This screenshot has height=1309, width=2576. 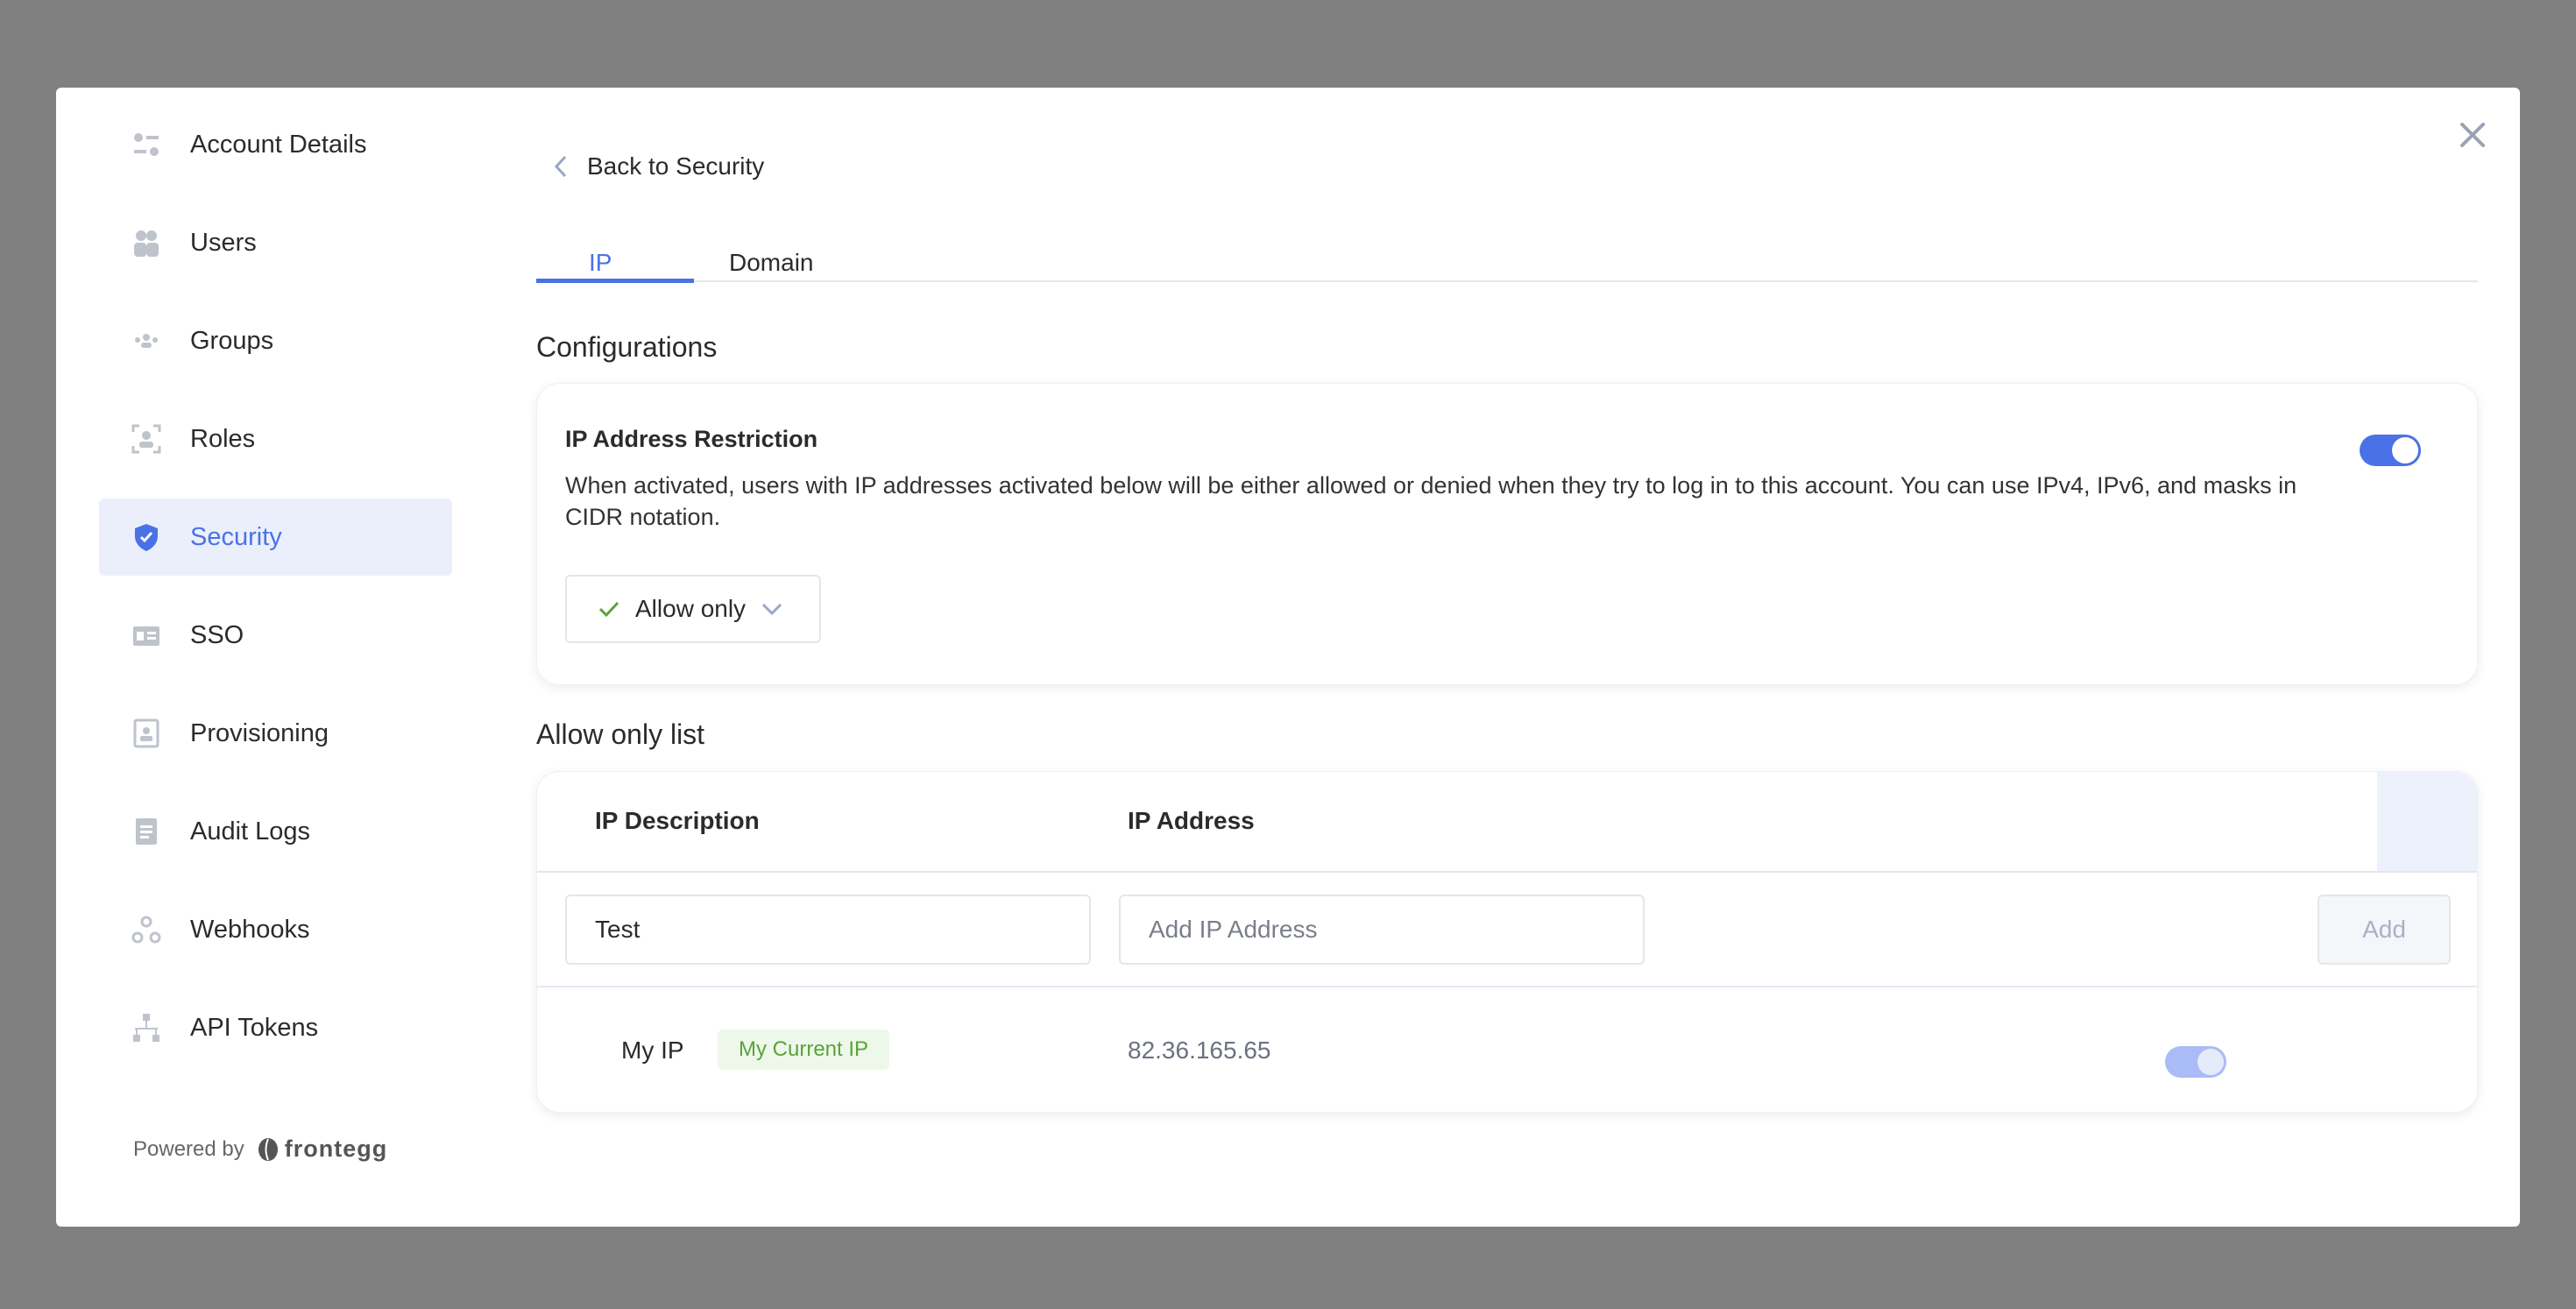 I want to click on sidebar-item-label: Users, so click(x=223, y=242).